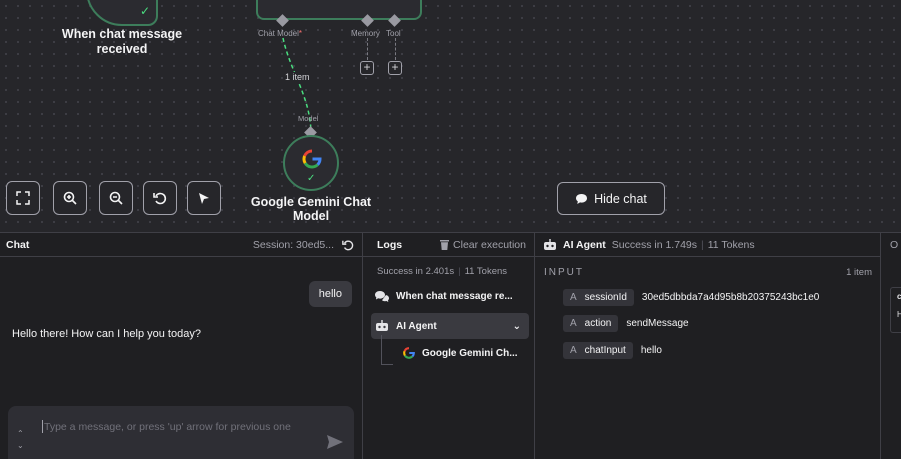 The image size is (901, 459). I want to click on fit-view-button, so click(23, 198).